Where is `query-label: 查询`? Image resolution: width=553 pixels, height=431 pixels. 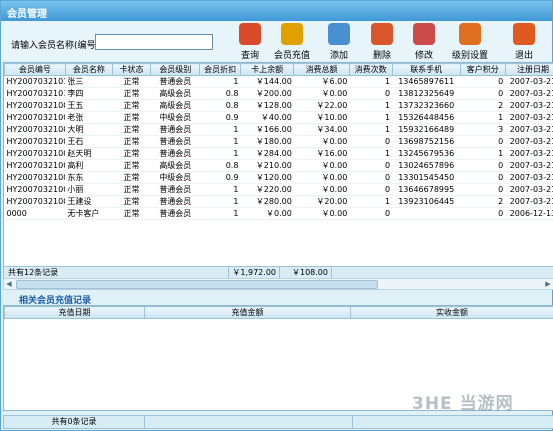
query-label: 查询 is located at coordinates (249, 56).